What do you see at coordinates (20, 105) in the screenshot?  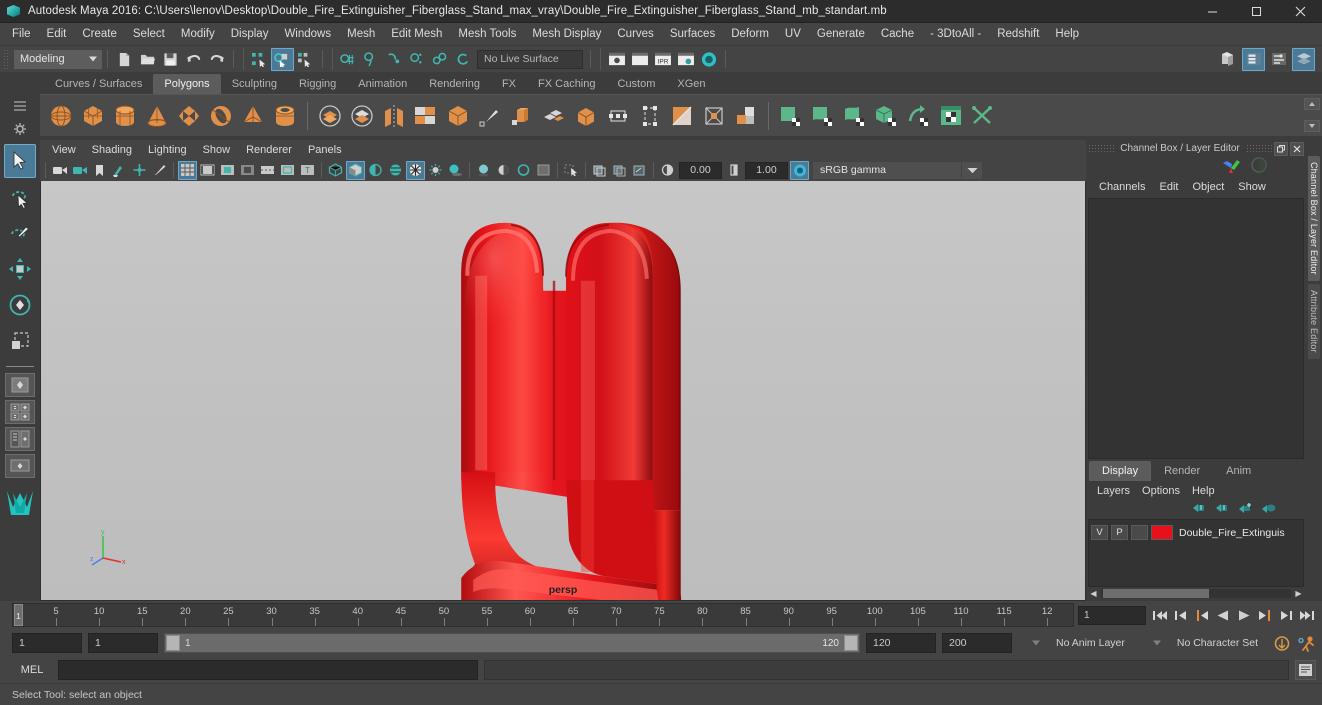 I see `shelf-tab-menu-icon` at bounding box center [20, 105].